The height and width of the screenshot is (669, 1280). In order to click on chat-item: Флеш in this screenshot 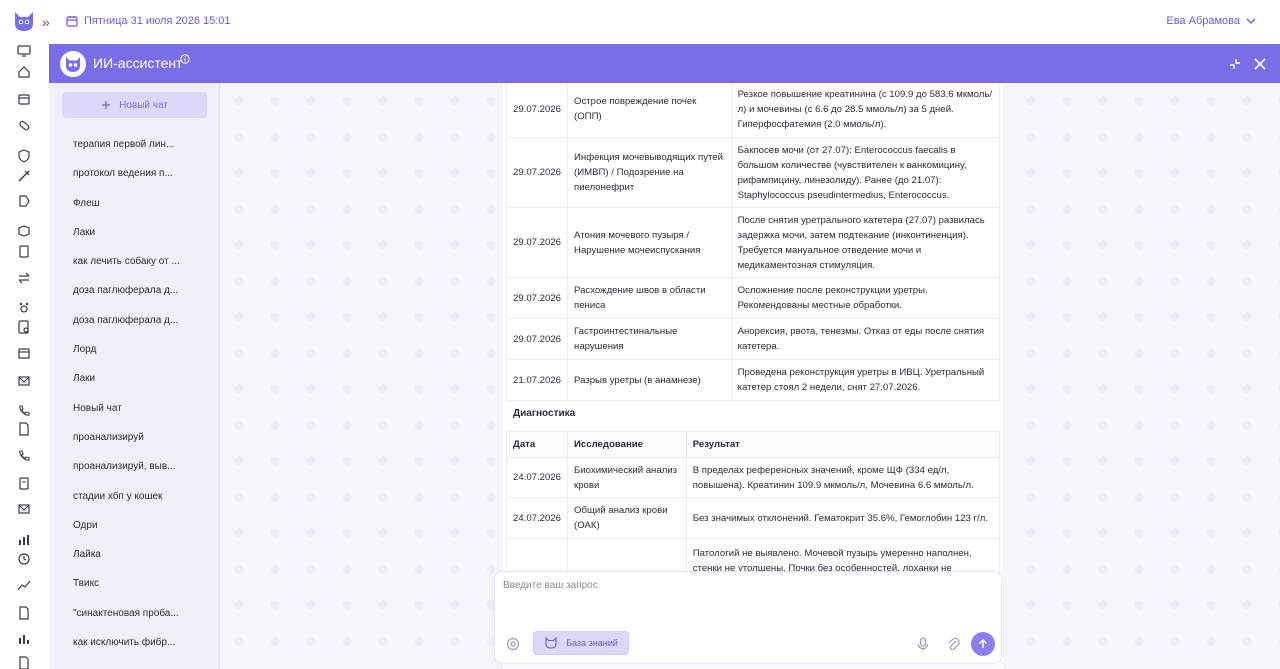, I will do `click(134, 203)`.